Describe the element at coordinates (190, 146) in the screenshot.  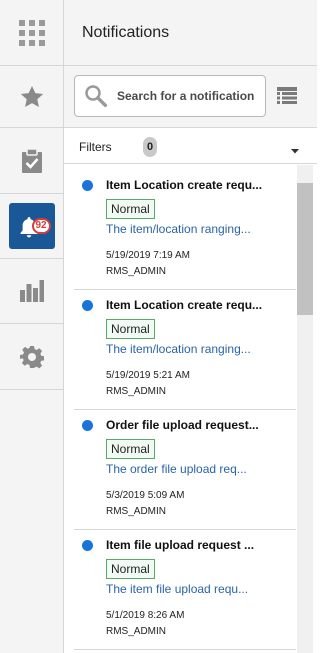
I see `filters-row: Filters 0` at that location.